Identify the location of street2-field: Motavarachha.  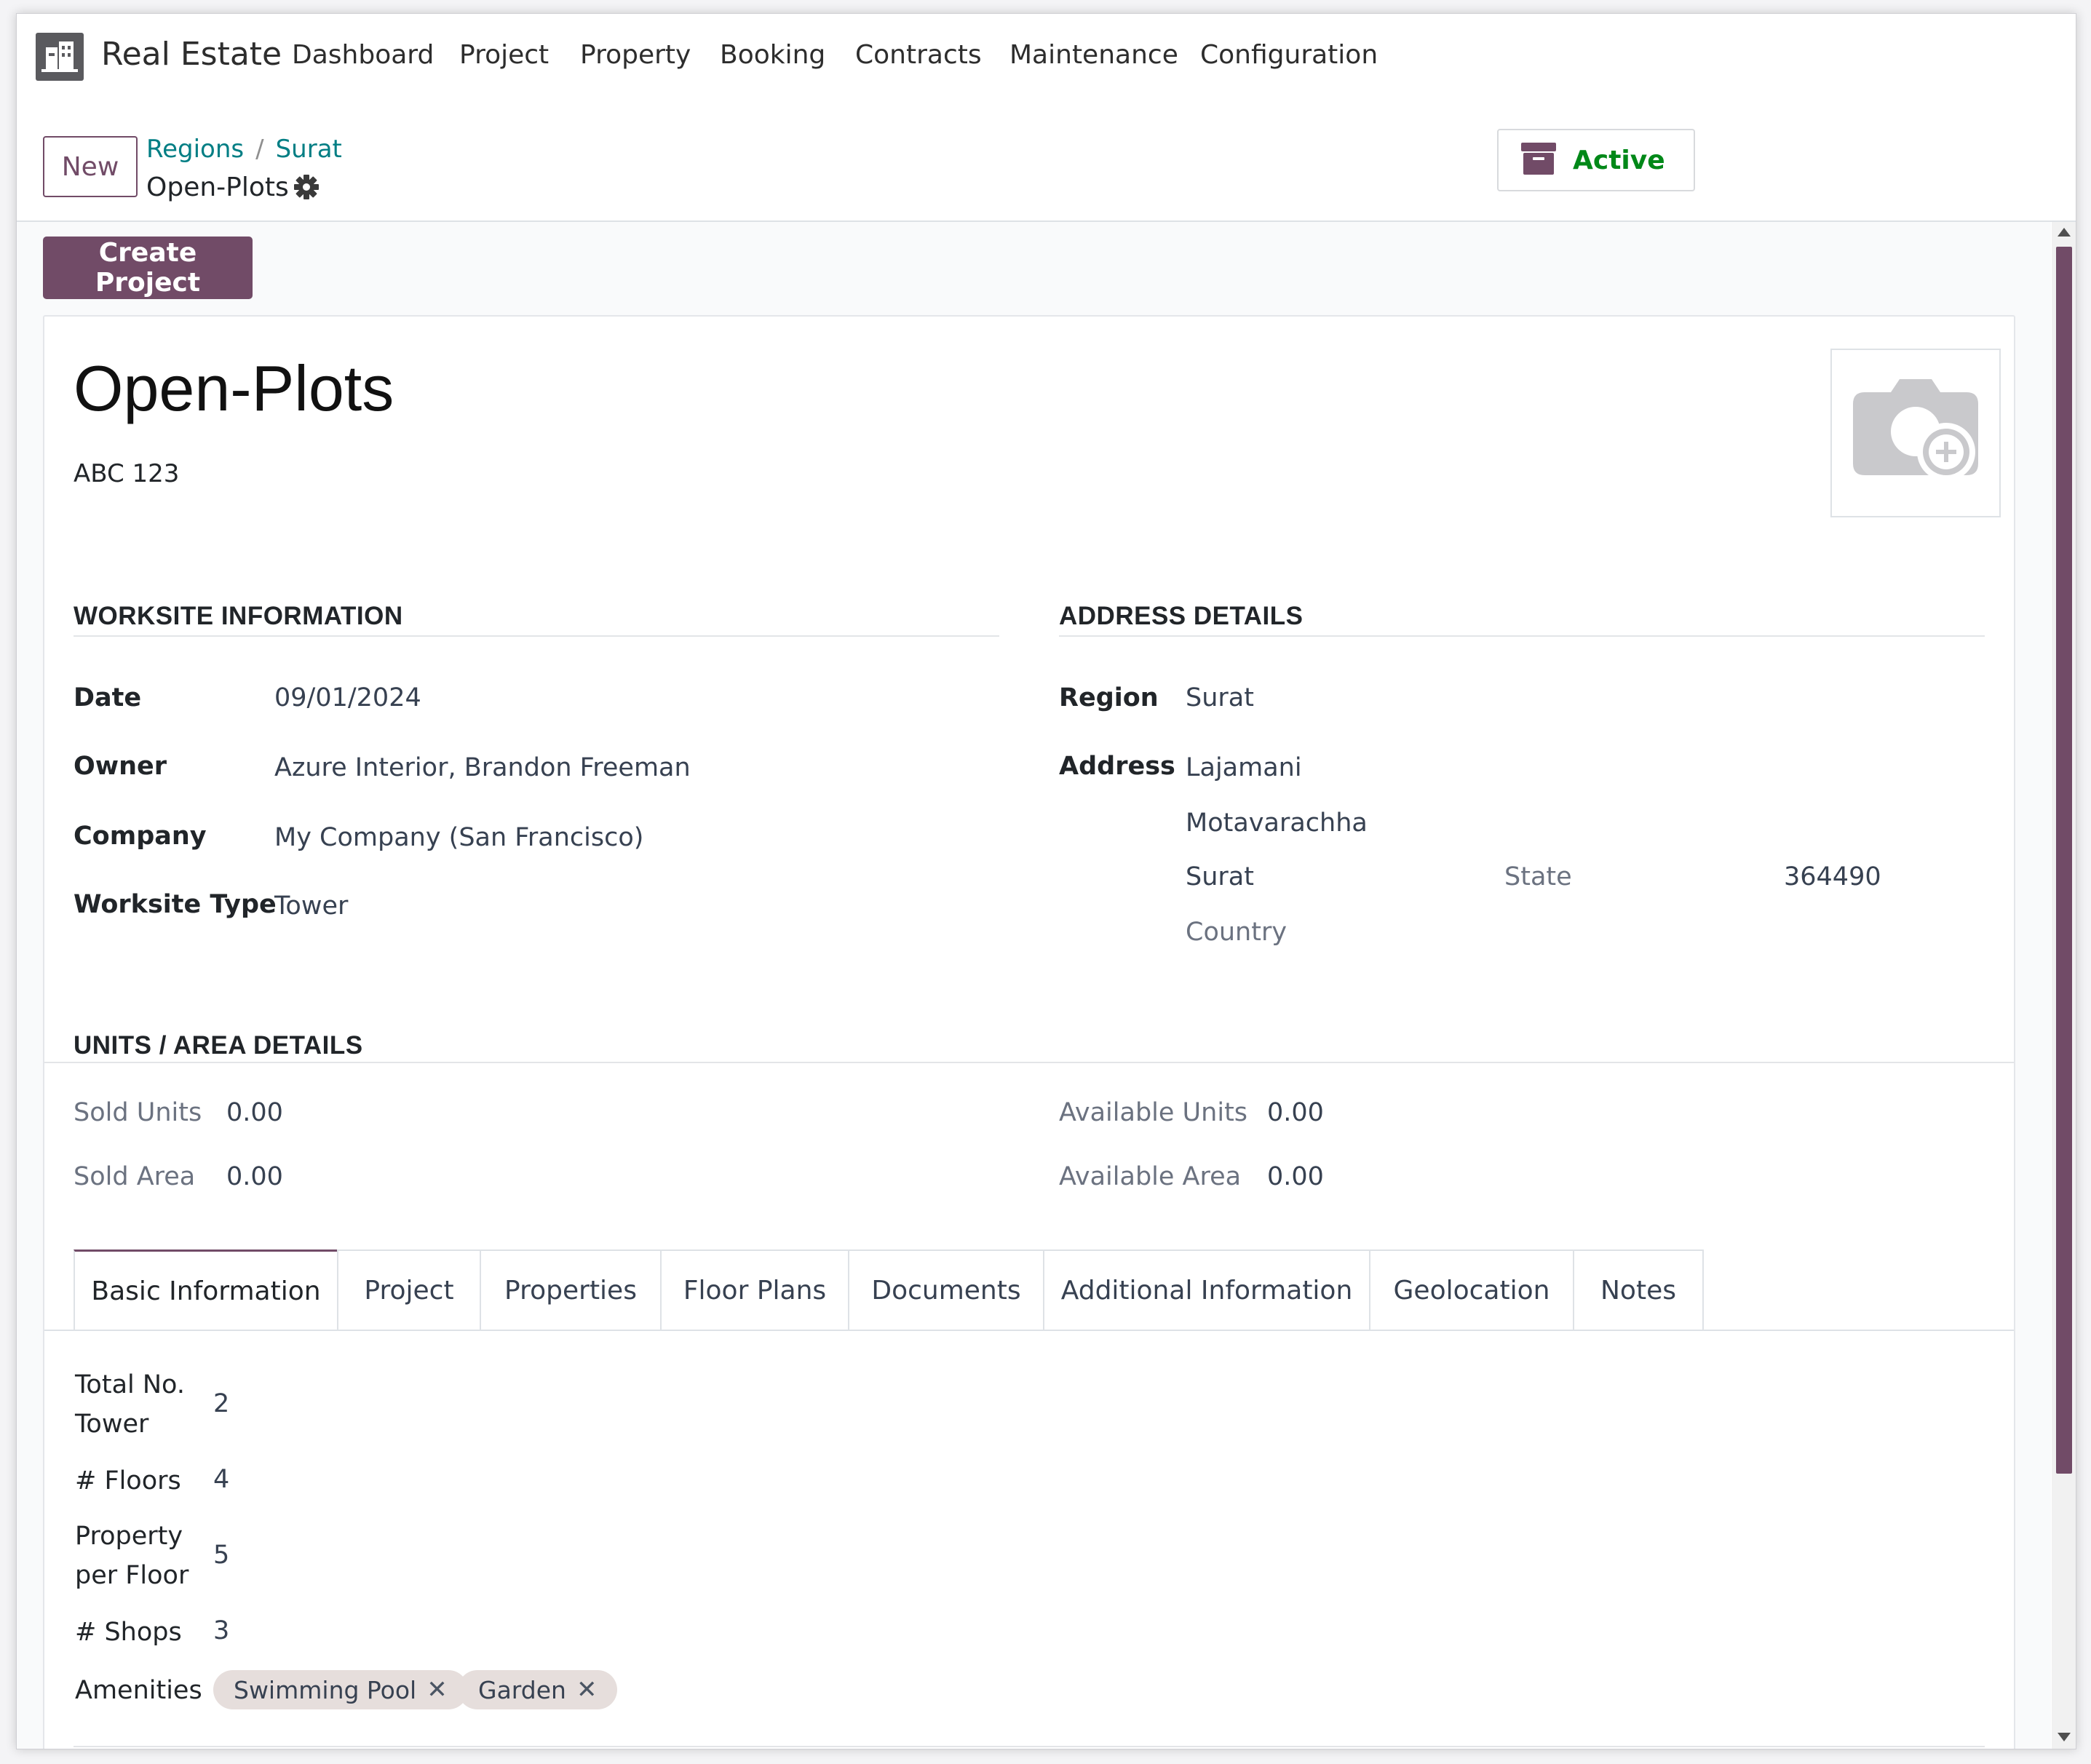
(1277, 823).